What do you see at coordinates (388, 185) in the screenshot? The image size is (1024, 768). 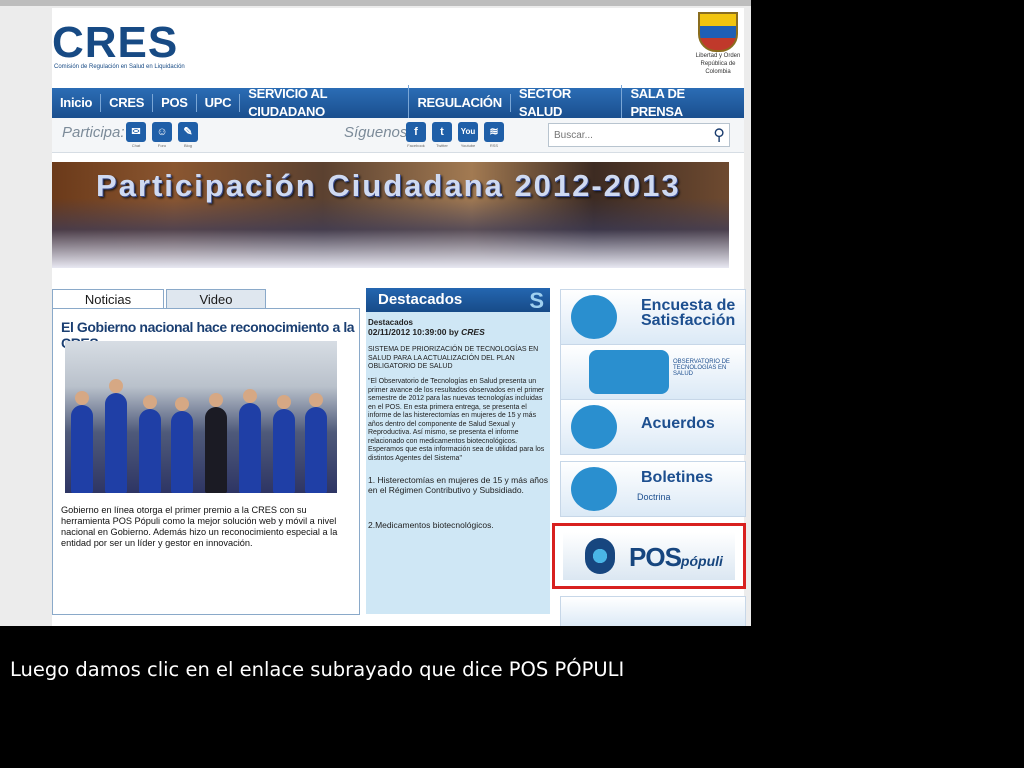 I see `banner-title: Participación Ciudadana 2012-2013` at bounding box center [388, 185].